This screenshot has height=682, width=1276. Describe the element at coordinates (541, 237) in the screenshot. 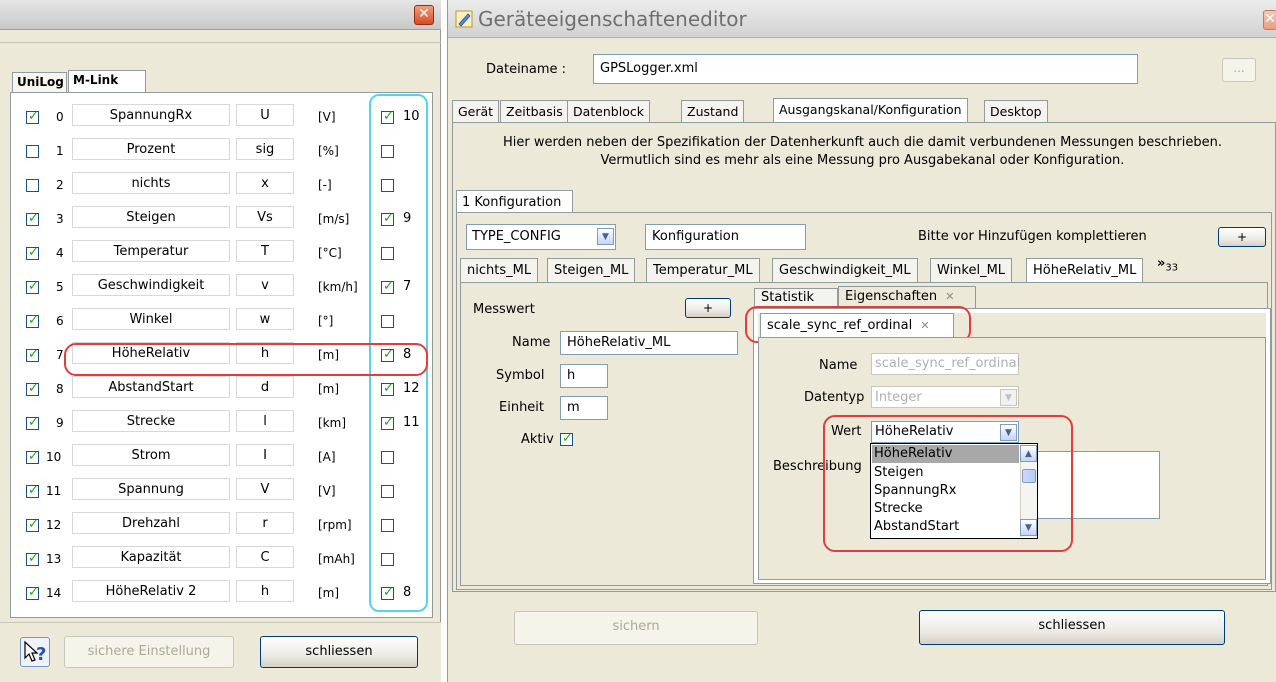

I see `config-type-select: TYPE_CONFIG ▼` at that location.